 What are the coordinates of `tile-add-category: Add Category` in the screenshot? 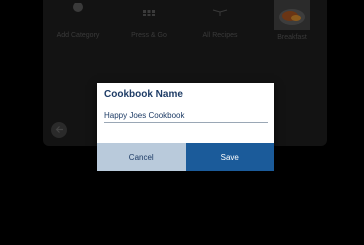 It's located at (78, 23).